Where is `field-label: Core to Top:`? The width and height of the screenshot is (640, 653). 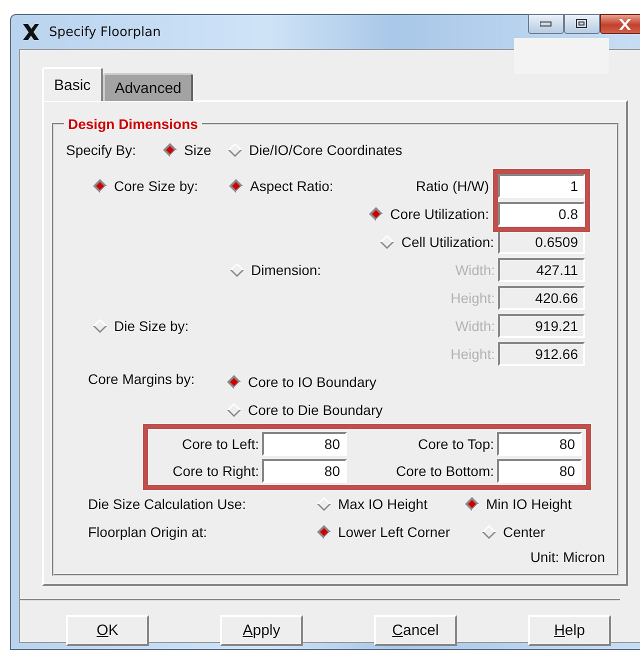
field-label: Core to Top: is located at coordinates (455, 444).